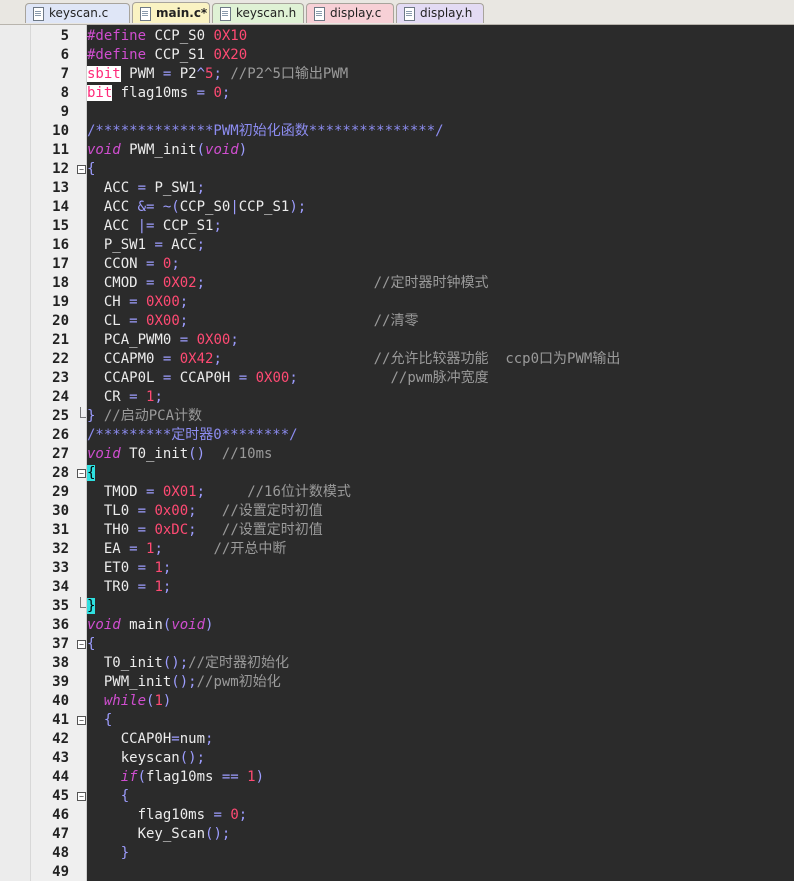 The width and height of the screenshot is (794, 882). What do you see at coordinates (108, 549) in the screenshot?
I see `code-token: EA` at bounding box center [108, 549].